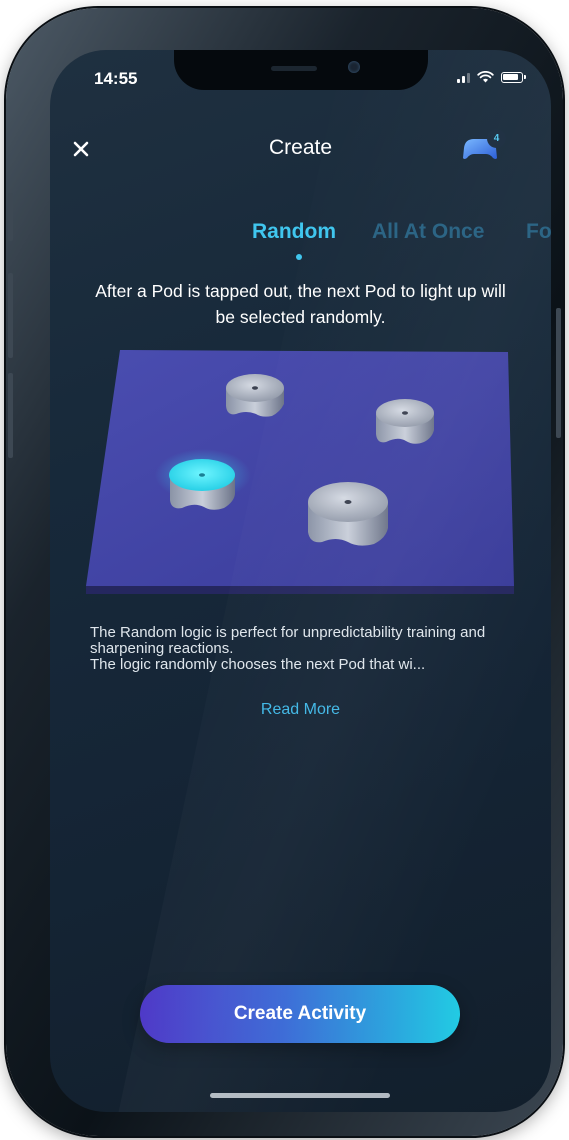 This screenshot has width=569, height=1140. I want to click on tab-all-at-once: All At Once, so click(428, 232).